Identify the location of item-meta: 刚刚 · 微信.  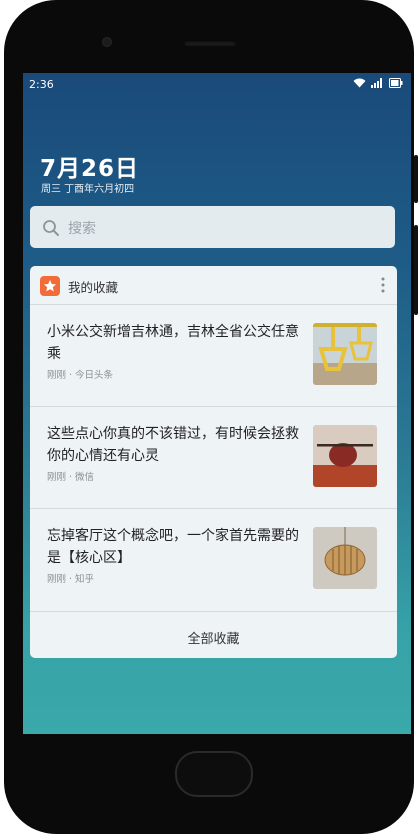
(71, 477).